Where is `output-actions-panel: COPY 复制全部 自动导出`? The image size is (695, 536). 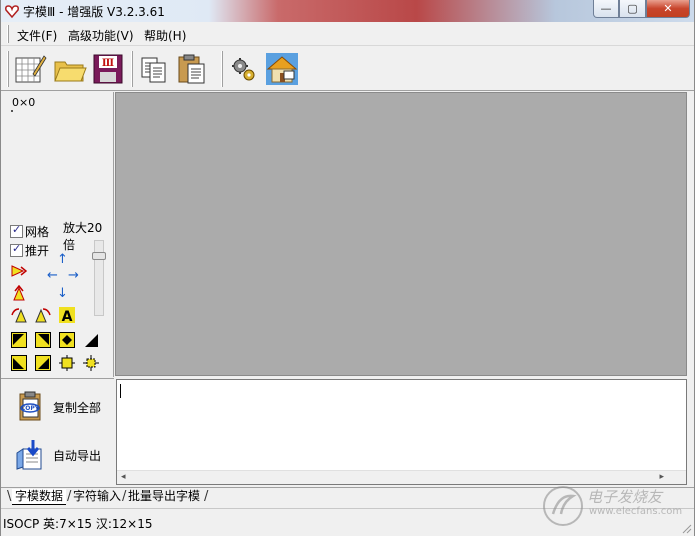
output-actions-panel: COPY 复制全部 自动导出 is located at coordinates (57, 432).